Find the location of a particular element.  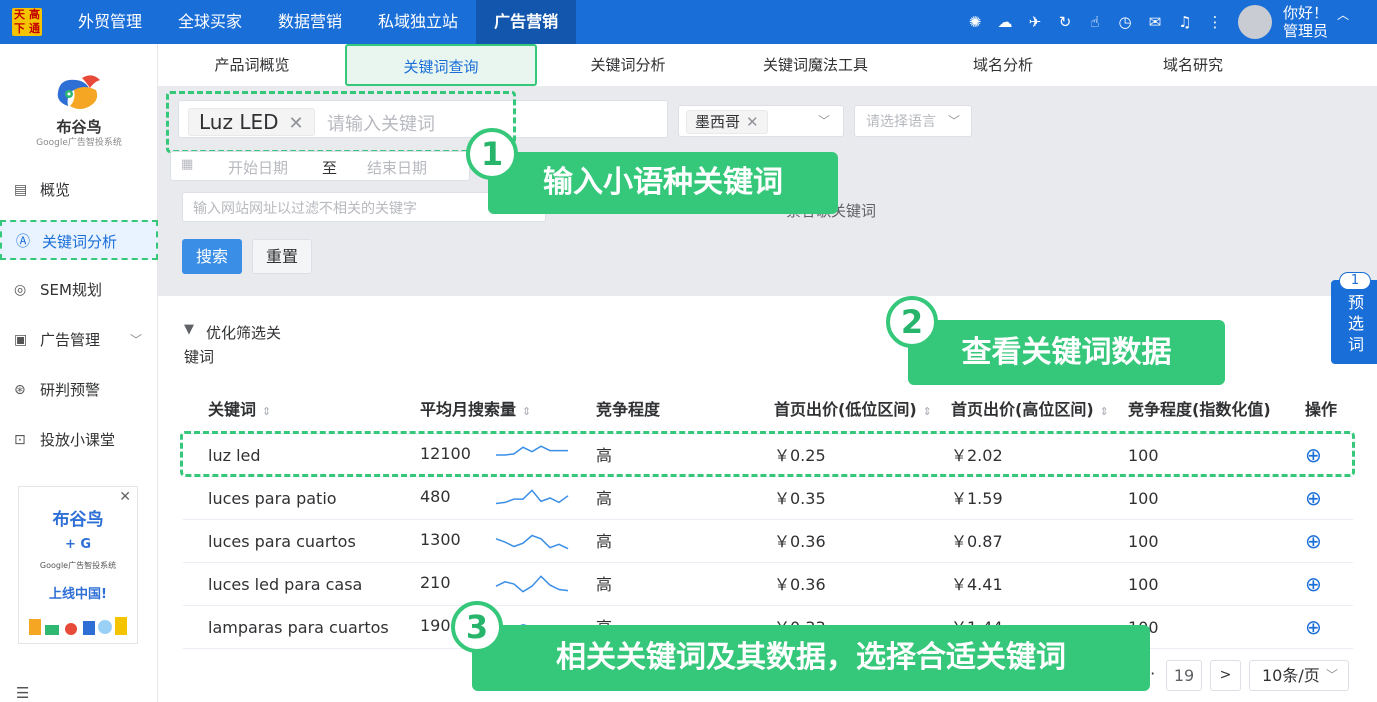

bell-icon: ♫ is located at coordinates (1185, 22).